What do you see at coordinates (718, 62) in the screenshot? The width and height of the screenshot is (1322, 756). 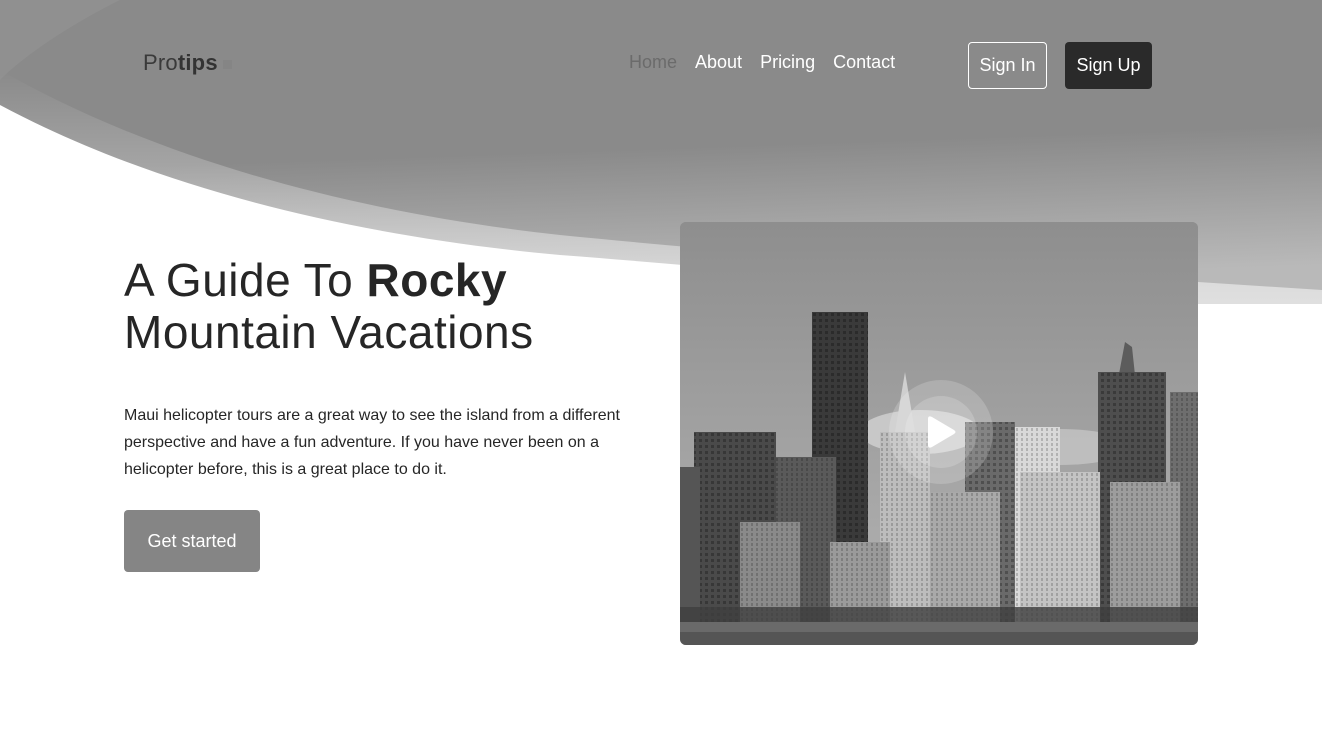 I see `nav-about: About` at bounding box center [718, 62].